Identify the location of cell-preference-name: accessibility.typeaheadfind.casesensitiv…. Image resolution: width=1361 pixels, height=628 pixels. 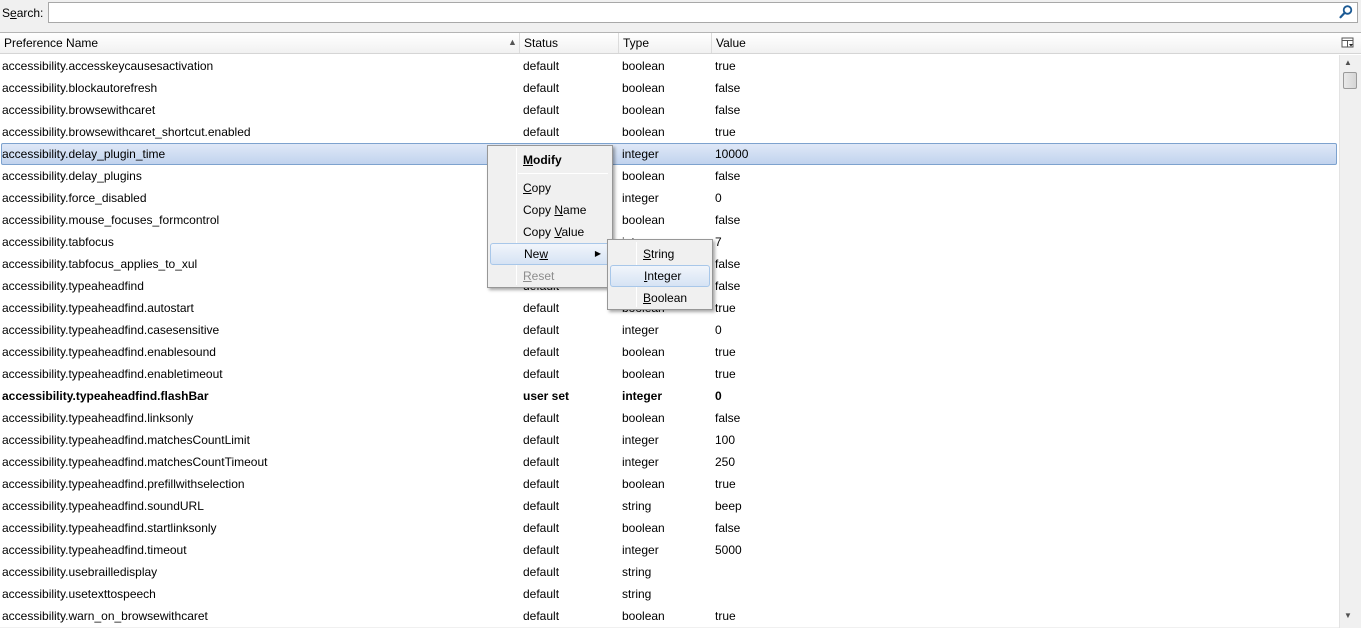
(111, 330).